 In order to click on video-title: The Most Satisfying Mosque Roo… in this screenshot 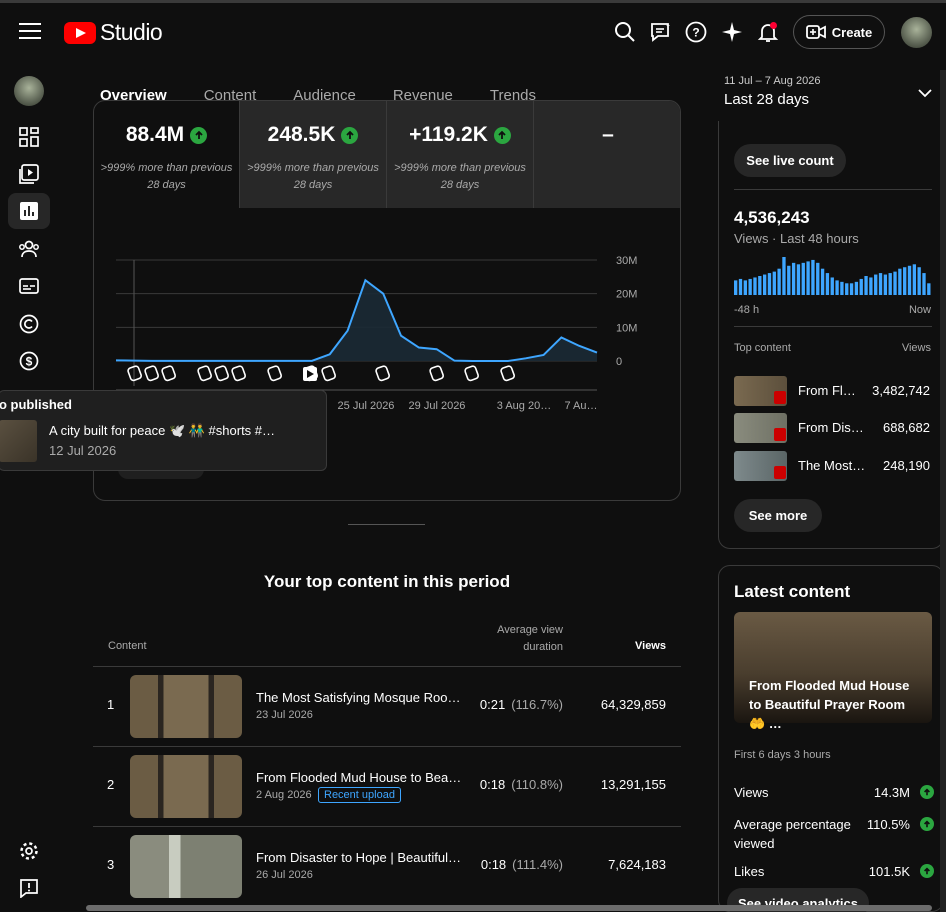, I will do `click(358, 697)`.